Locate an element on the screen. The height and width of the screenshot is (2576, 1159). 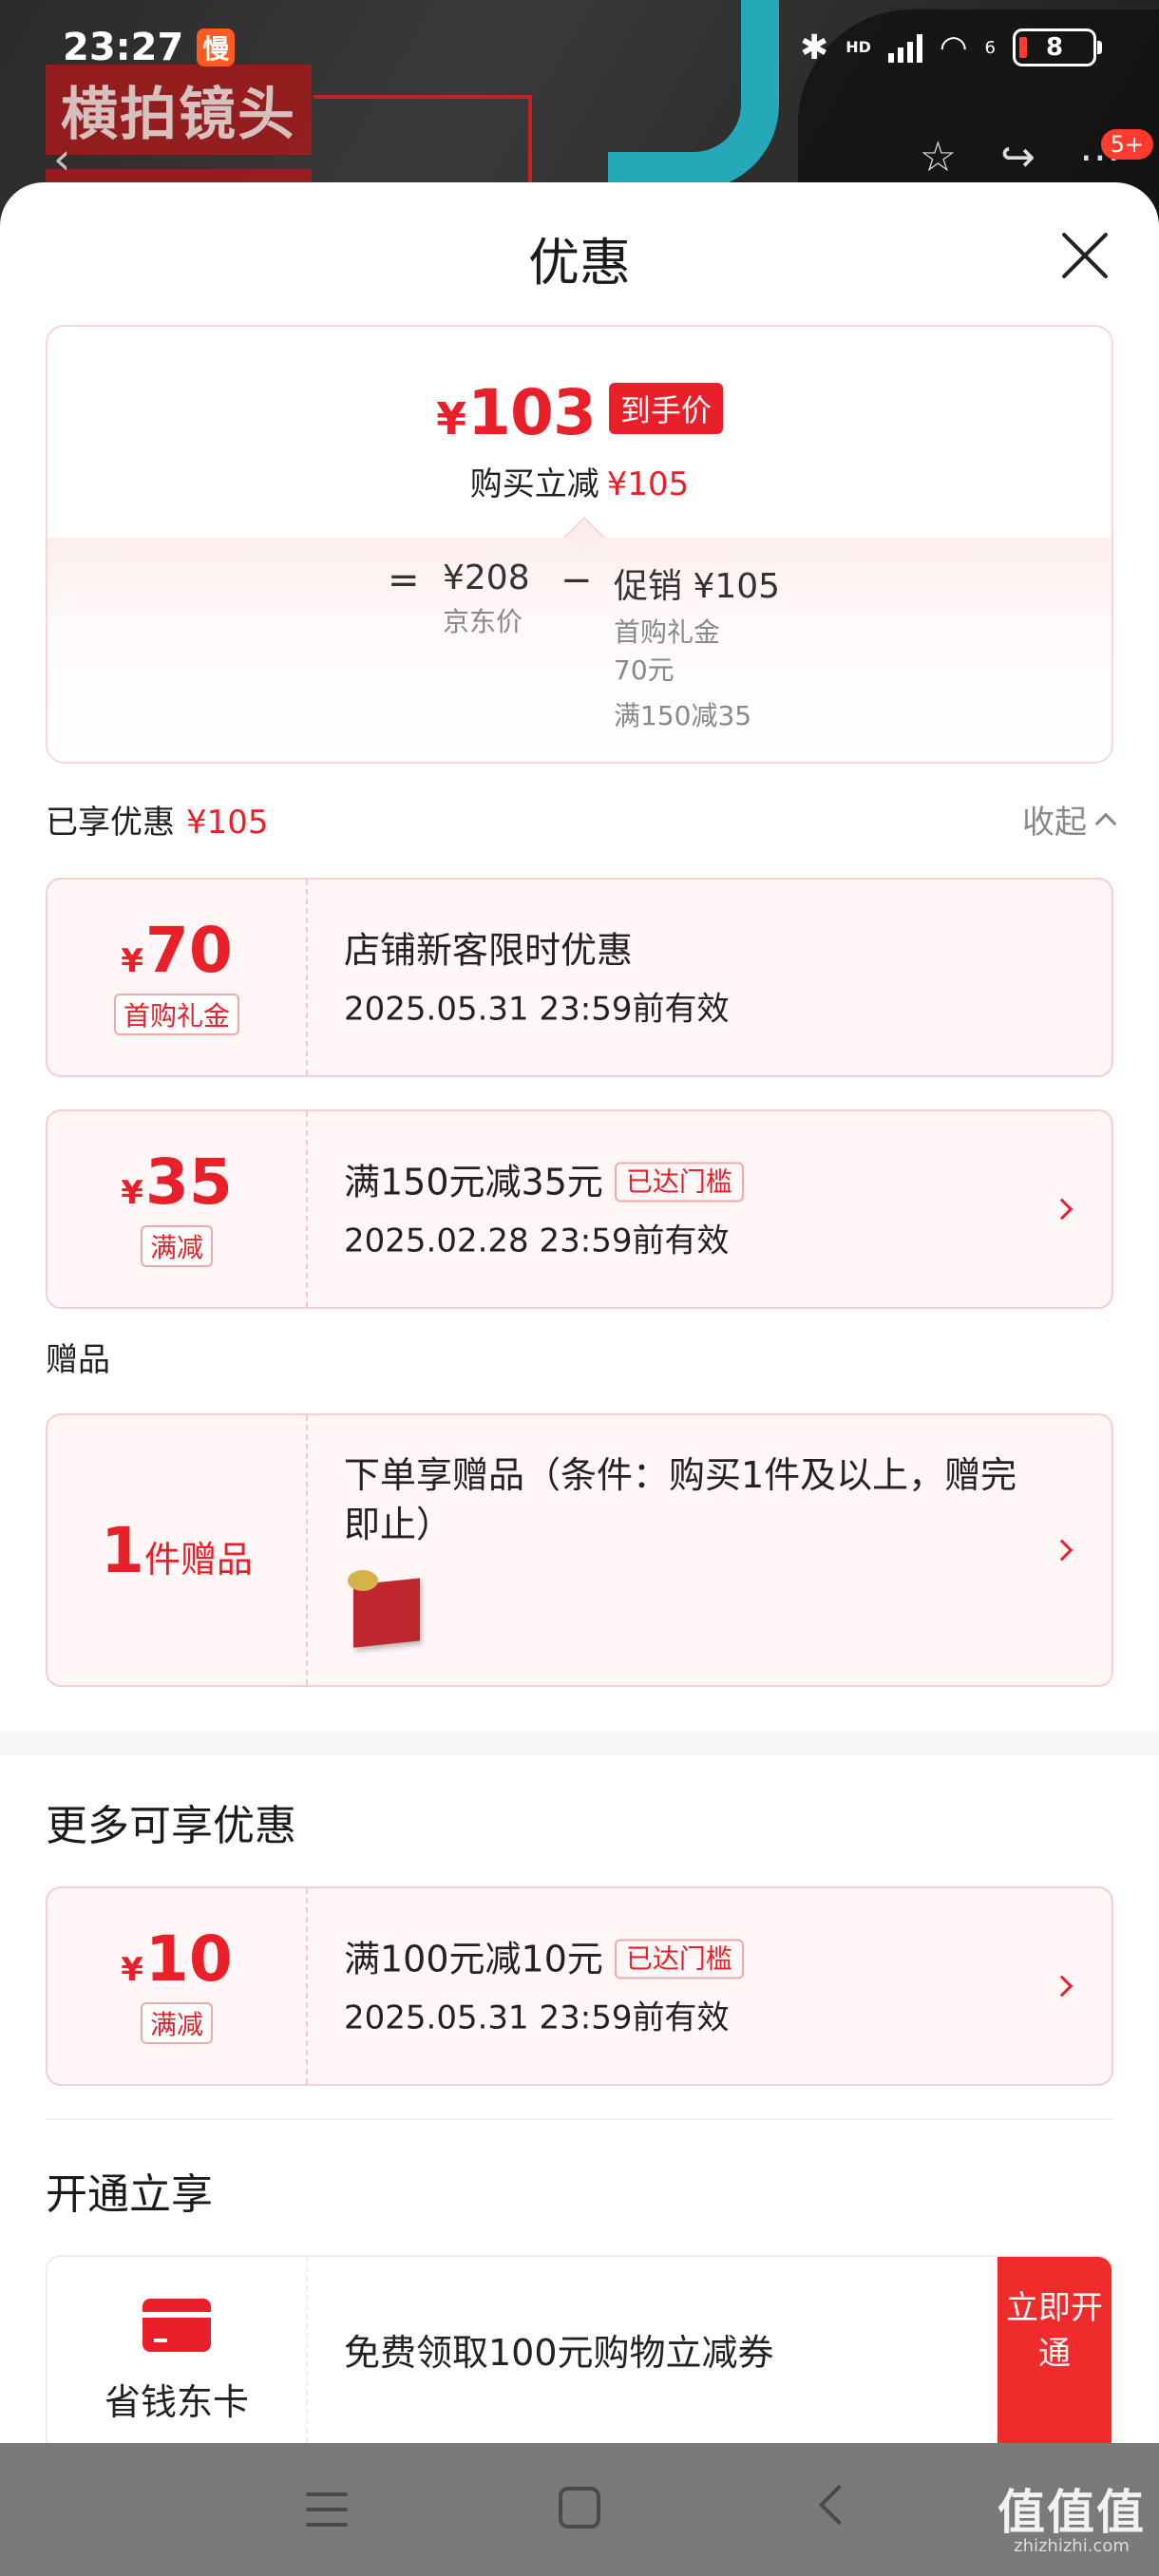
status-icons: ✱ HD ◠ 6 8 is located at coordinates (951, 47).